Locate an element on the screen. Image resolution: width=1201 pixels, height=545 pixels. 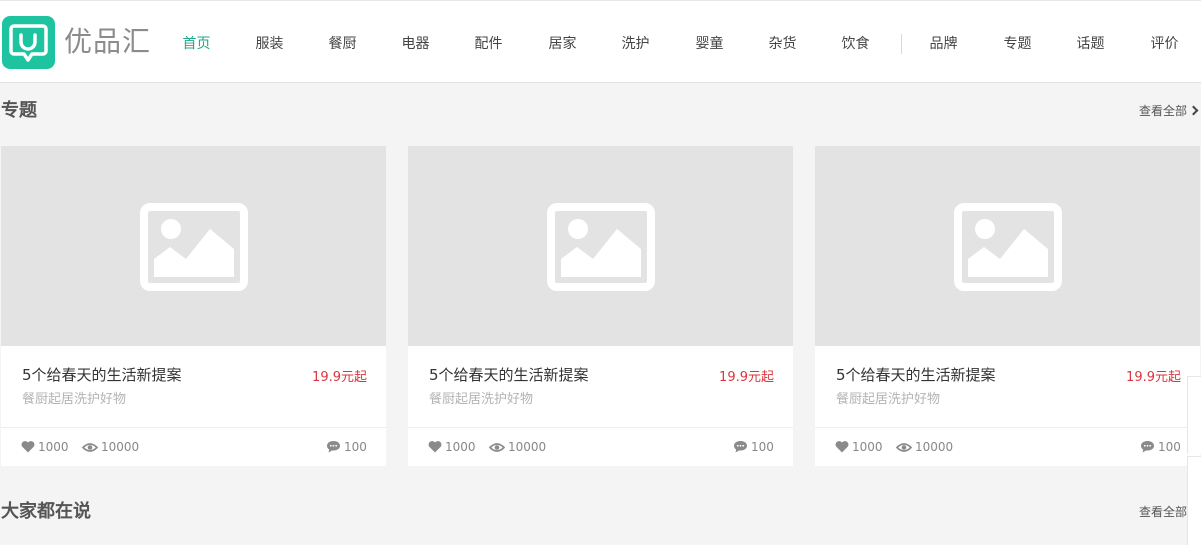
nav-item-kitchen: 餐厨 is located at coordinates (342, 44).